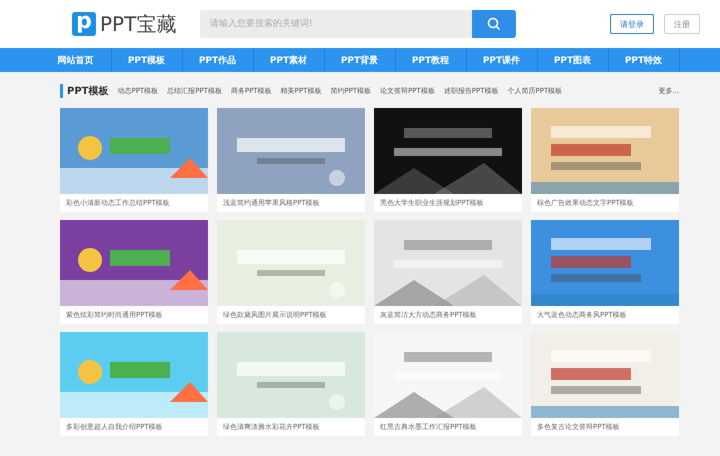 The width and height of the screenshot is (720, 456). I want to click on nav-item: PPT素材, so click(289, 60).